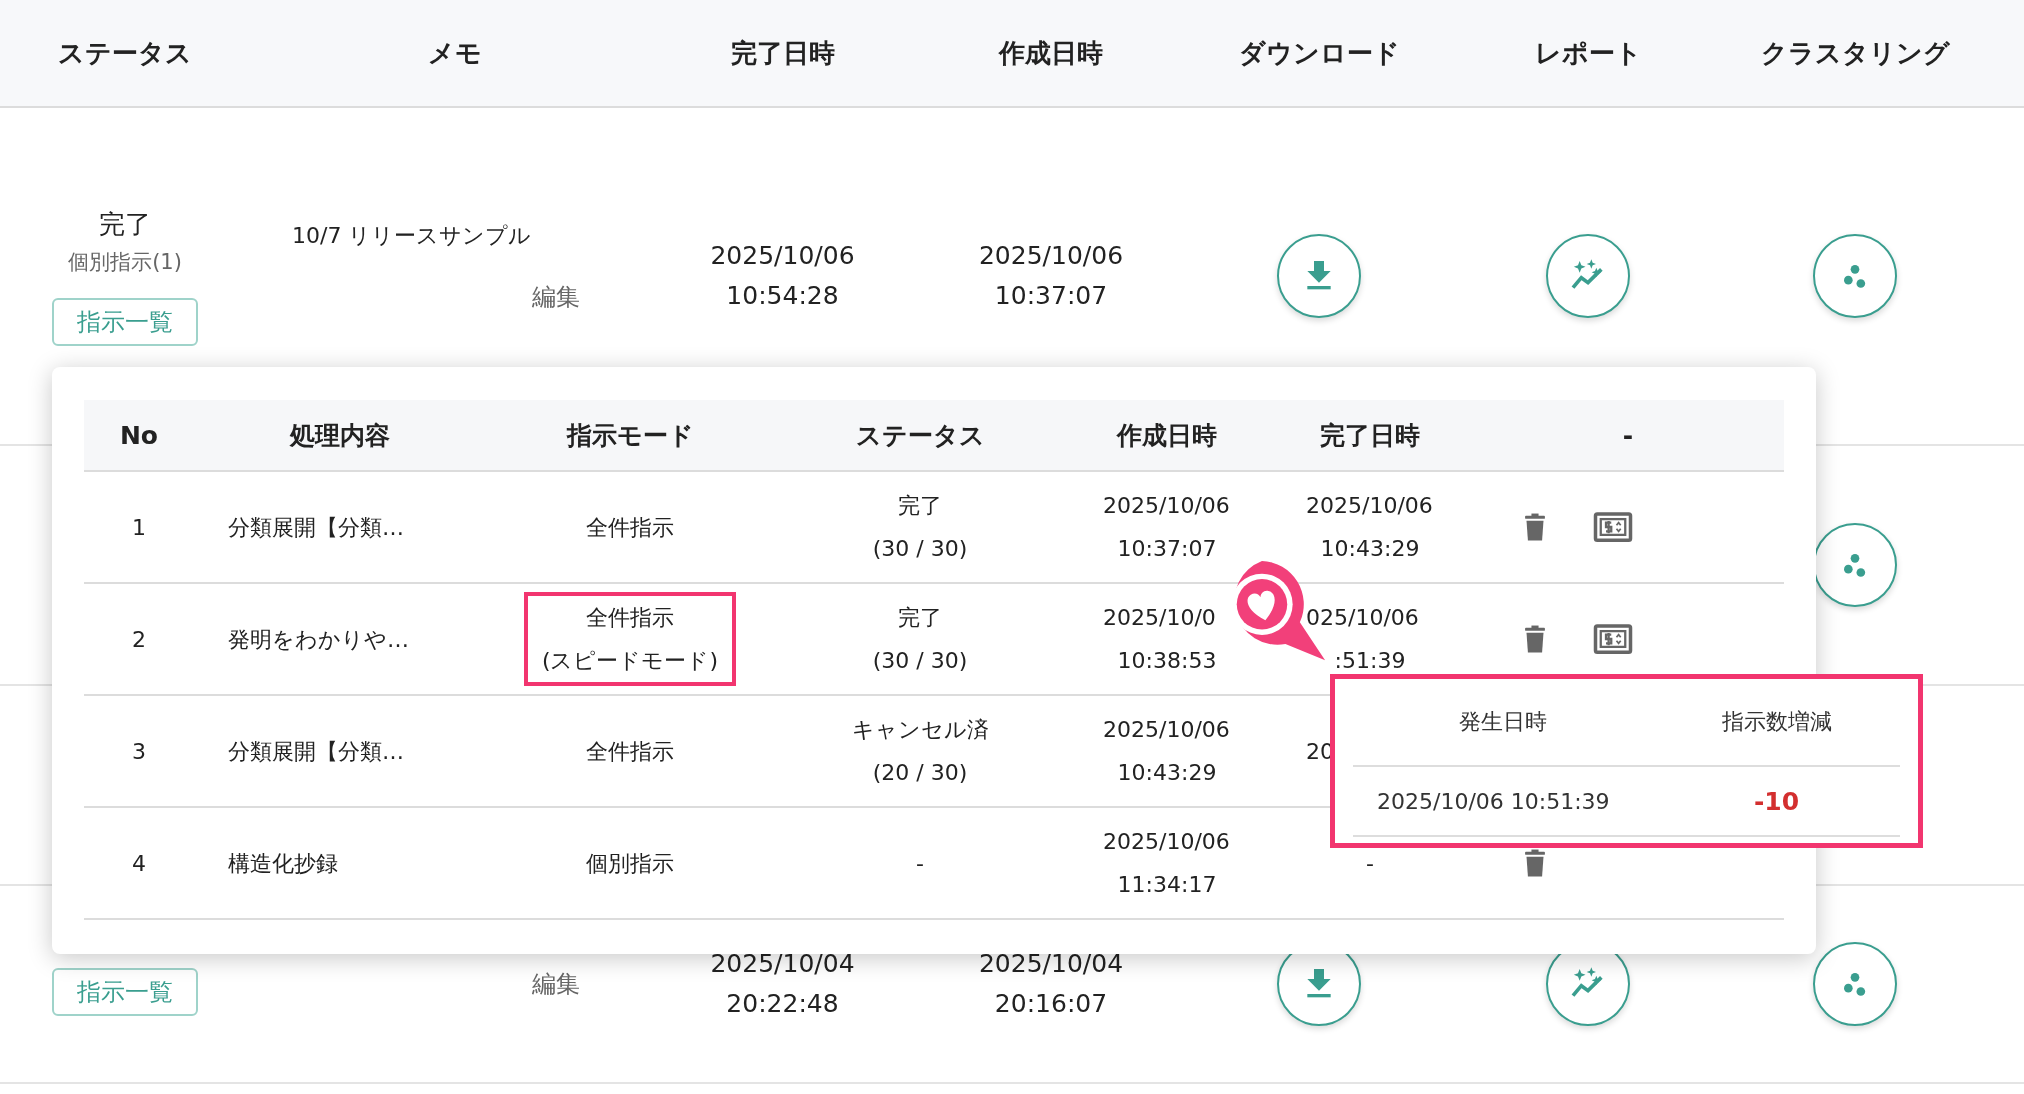 This screenshot has height=1094, width=2024. Describe the element at coordinates (125, 262) in the screenshot. I see `mode-text: 個別指示(1)` at that location.